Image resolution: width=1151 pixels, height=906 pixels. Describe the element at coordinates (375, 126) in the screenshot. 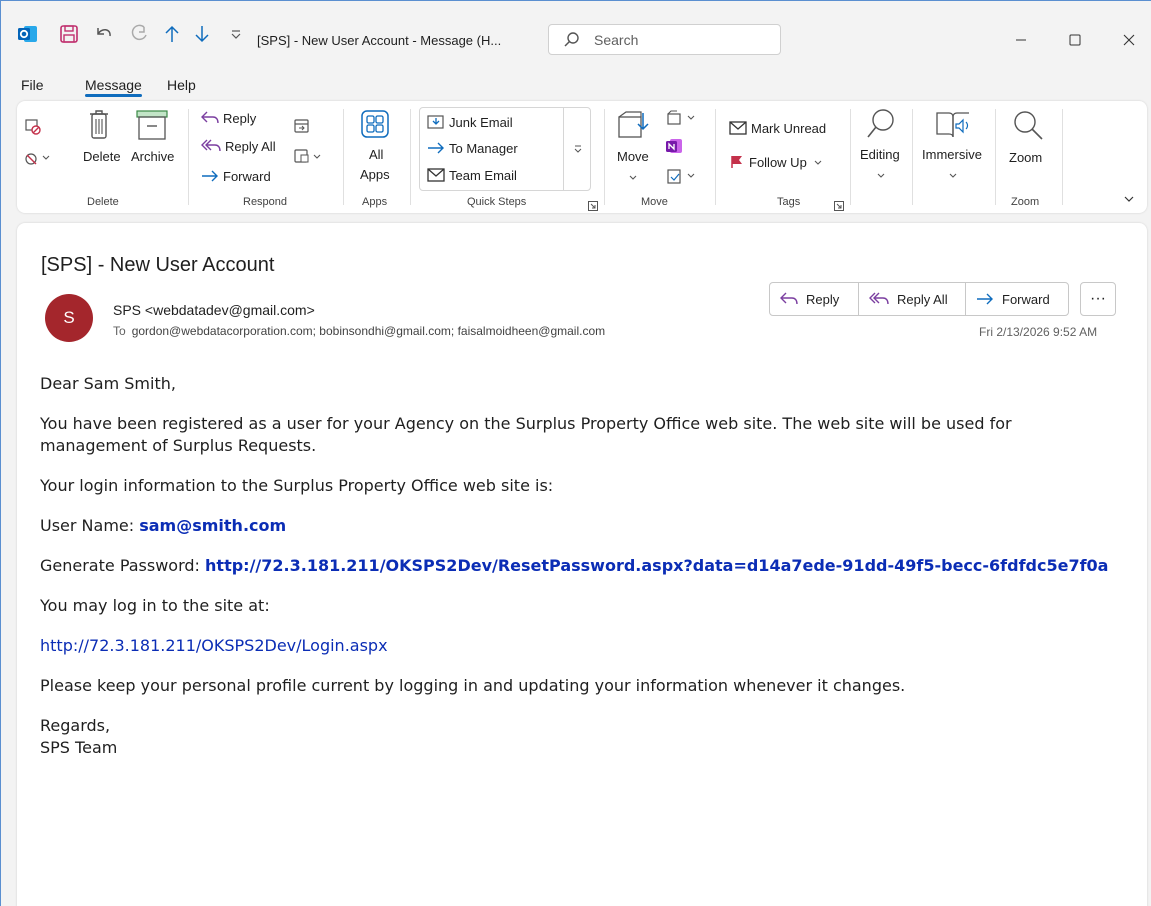

I see `all-apps-icon` at that location.